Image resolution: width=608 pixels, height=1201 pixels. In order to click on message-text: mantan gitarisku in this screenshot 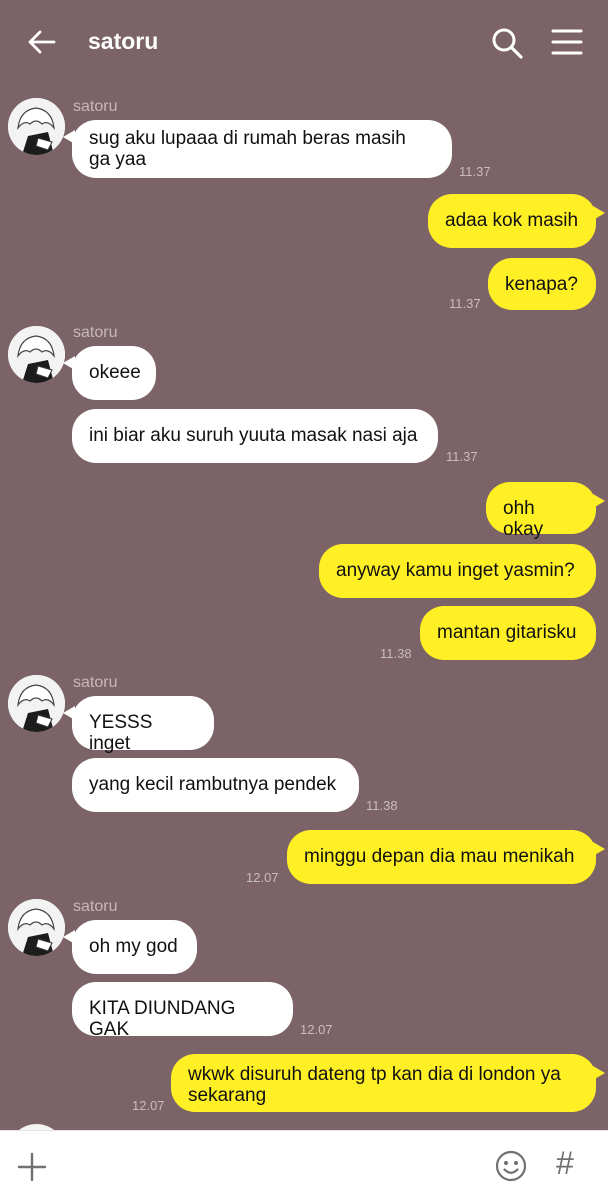, I will do `click(507, 632)`.